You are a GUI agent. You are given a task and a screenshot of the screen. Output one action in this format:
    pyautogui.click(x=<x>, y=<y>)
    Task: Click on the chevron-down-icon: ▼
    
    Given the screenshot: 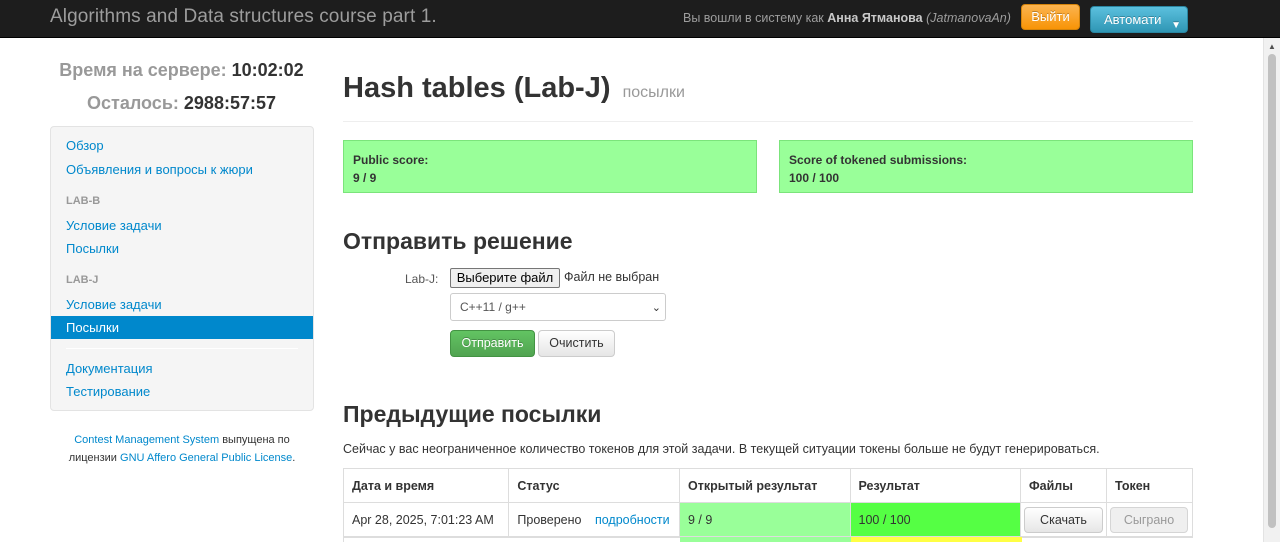 What is the action you would take?
    pyautogui.click(x=1176, y=25)
    